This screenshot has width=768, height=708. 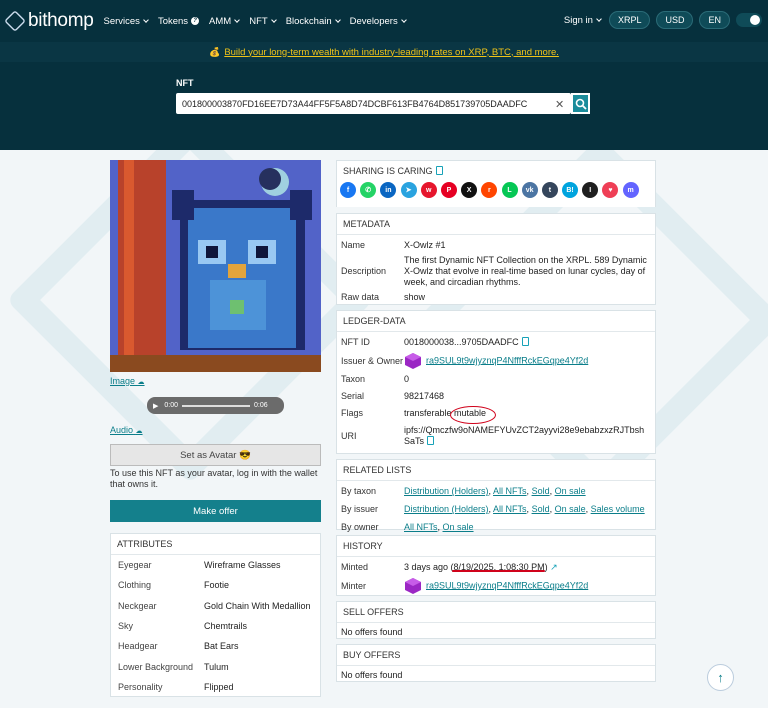 What do you see at coordinates (388, 190) in the screenshot?
I see `linkedin-icon: in` at bounding box center [388, 190].